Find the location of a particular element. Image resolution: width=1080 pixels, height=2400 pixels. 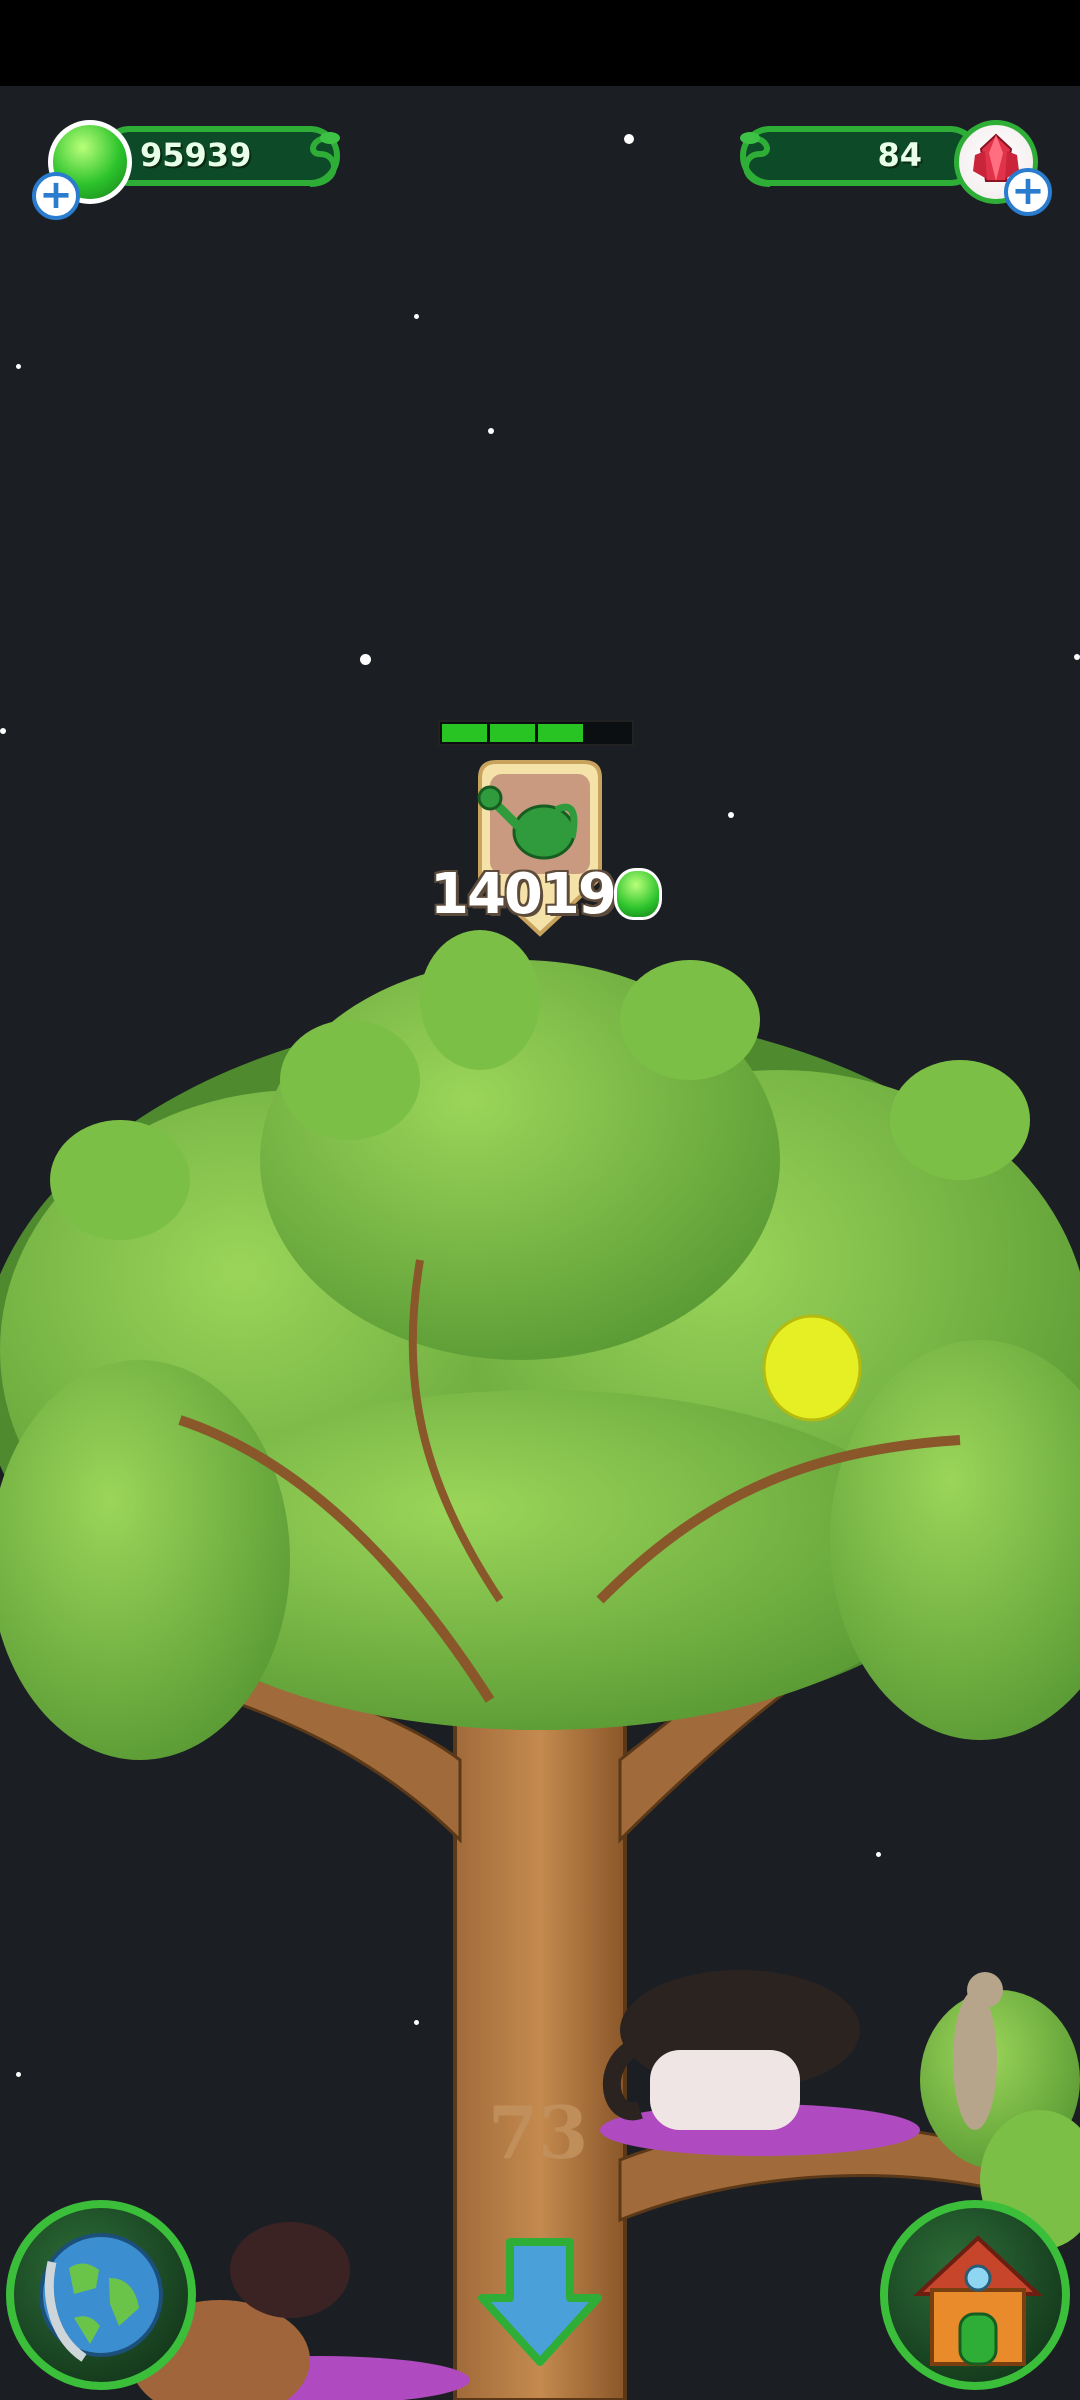

coins-value: 95939 is located at coordinates (196, 155).